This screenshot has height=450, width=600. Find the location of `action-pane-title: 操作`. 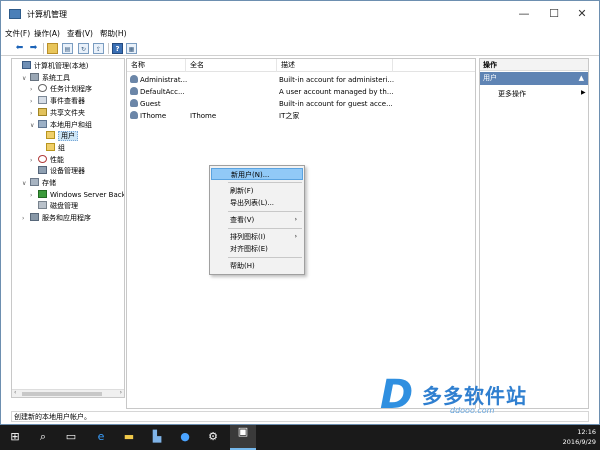

action-pane-title: 操作 is located at coordinates (534, 65).